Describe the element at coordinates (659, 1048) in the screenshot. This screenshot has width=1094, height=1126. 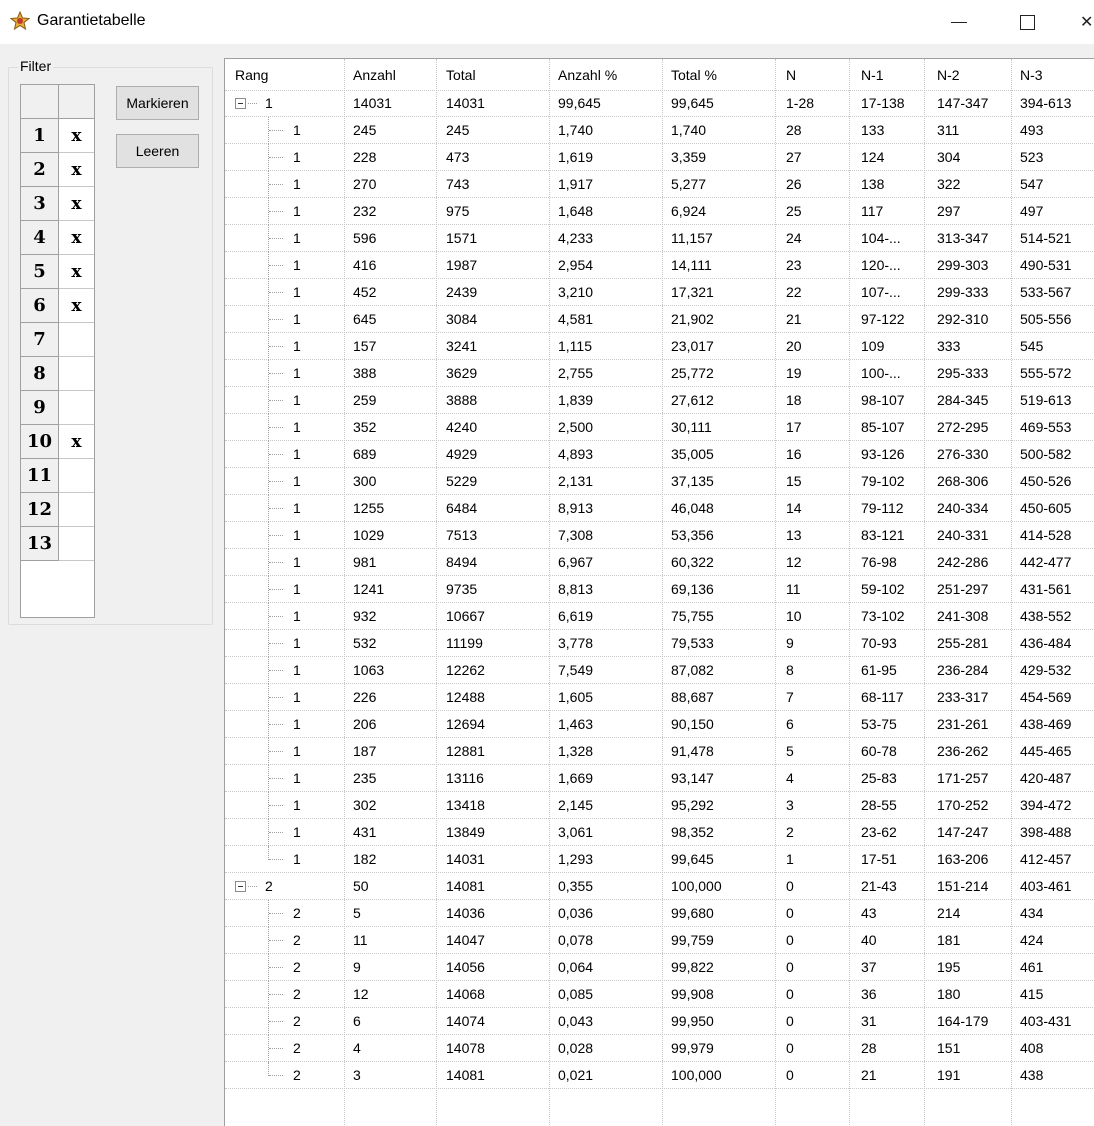
I see `tree-child-row: 2 4 14078 0,028 99,979 0 28 151 408` at that location.